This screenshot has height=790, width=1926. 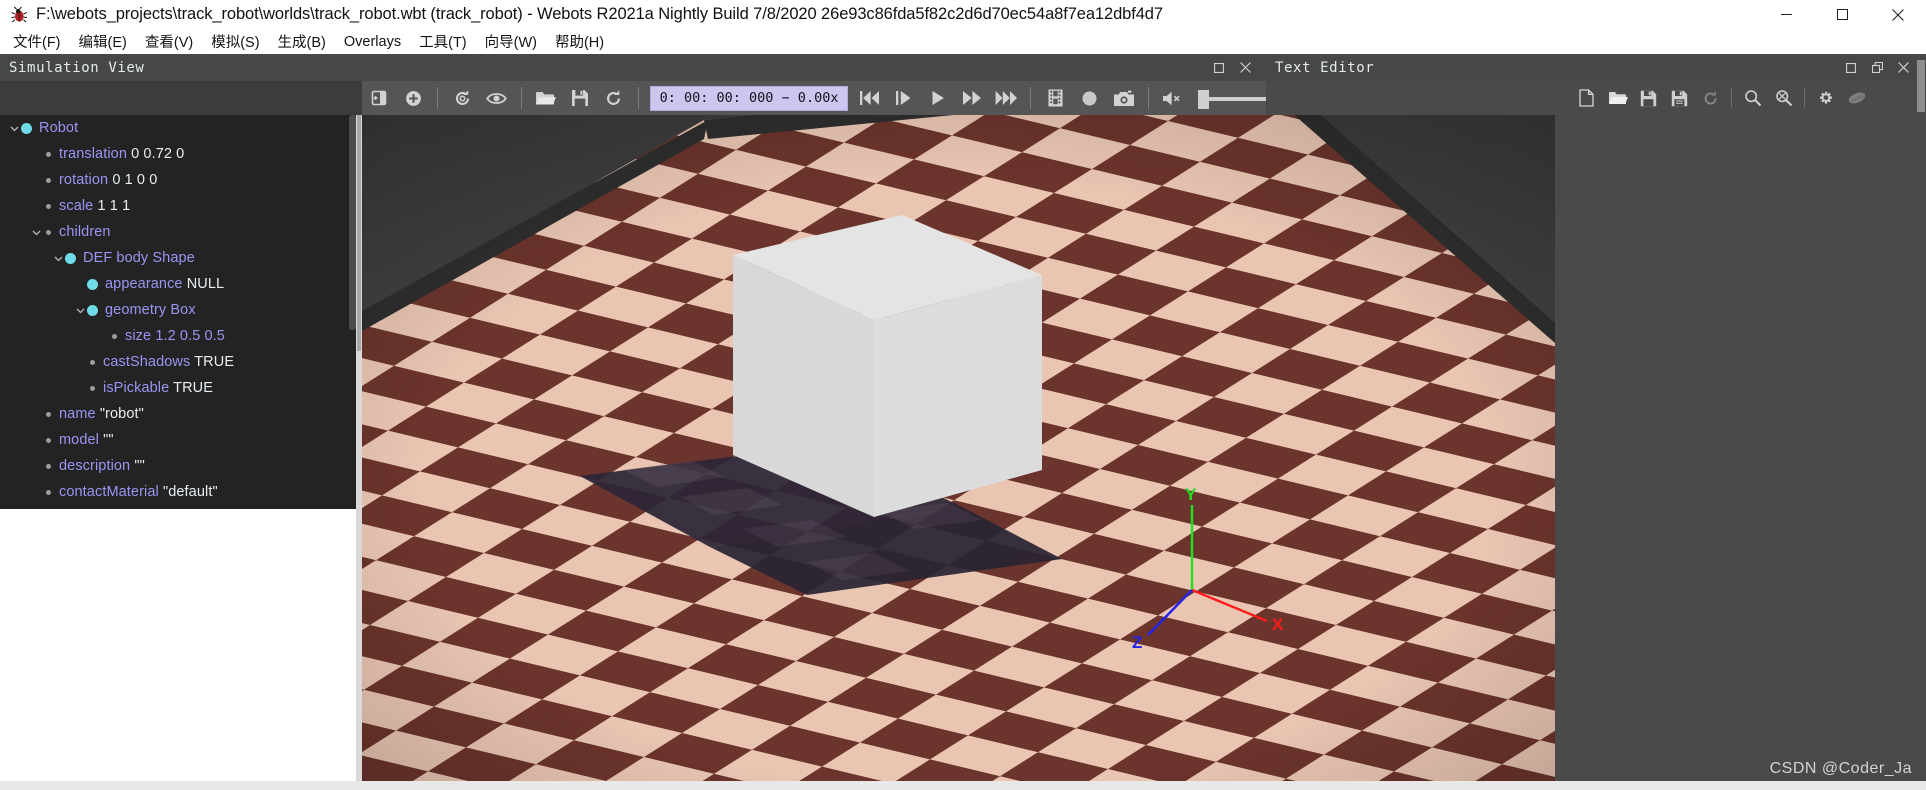 What do you see at coordinates (108, 440) in the screenshot?
I see `tree-item-value: ""` at bounding box center [108, 440].